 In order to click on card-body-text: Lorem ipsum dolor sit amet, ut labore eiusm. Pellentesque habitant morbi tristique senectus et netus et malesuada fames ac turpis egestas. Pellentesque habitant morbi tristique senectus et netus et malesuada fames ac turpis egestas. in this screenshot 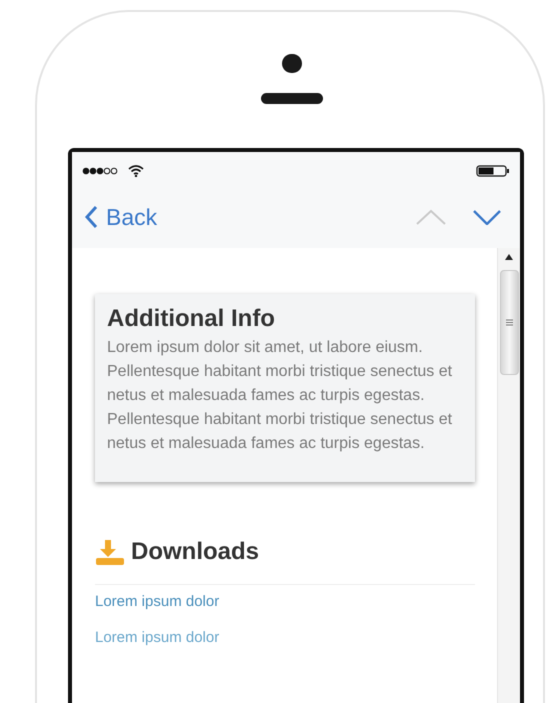, I will do `click(280, 396)`.